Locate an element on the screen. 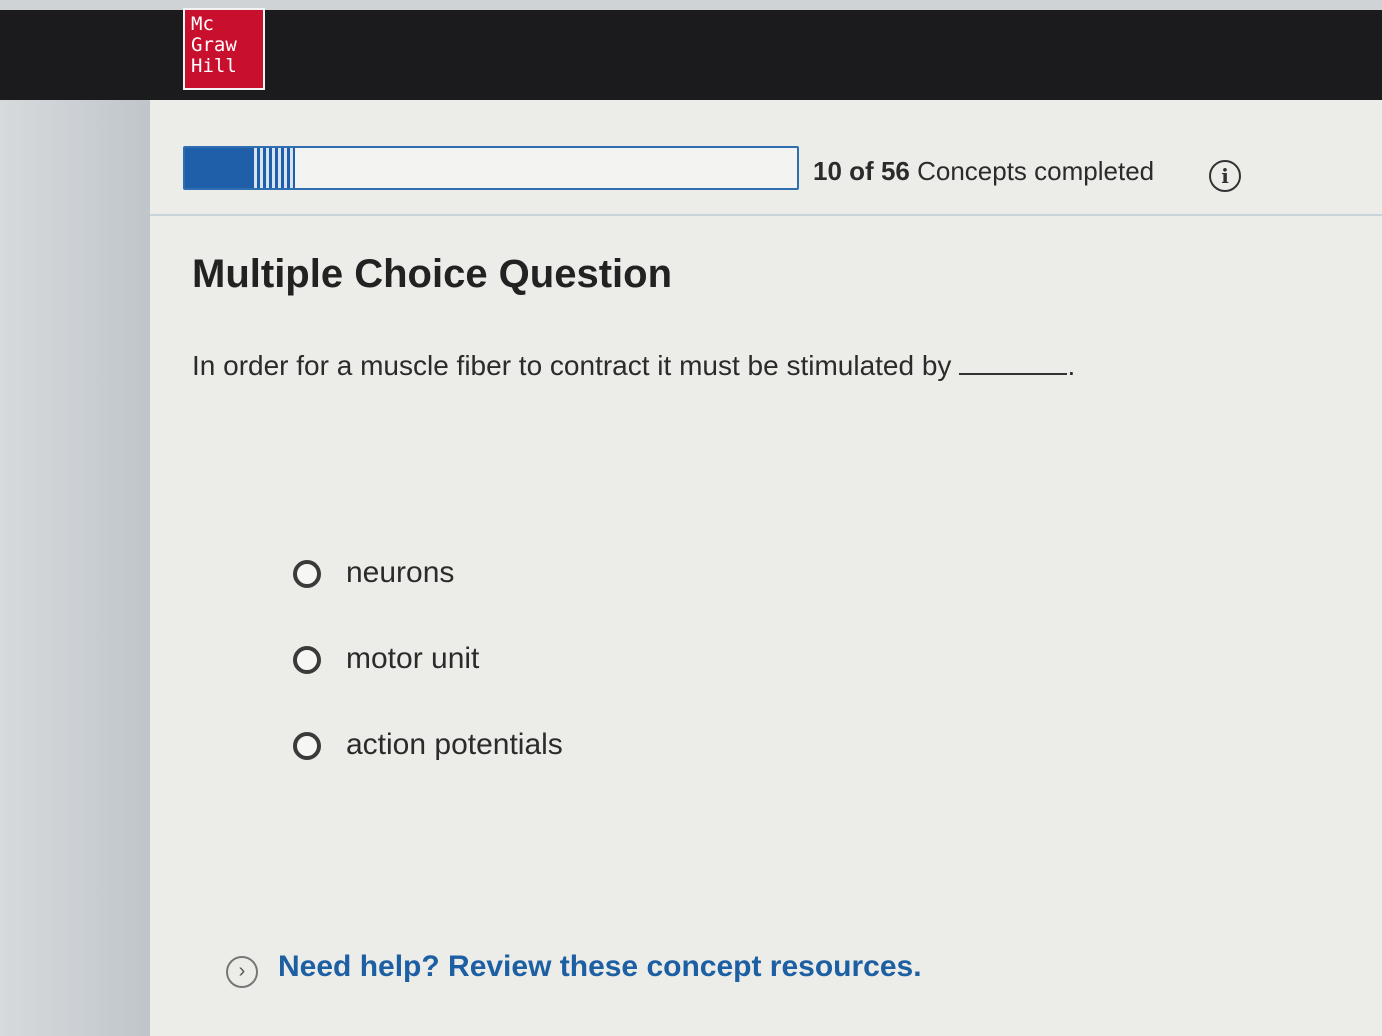 The width and height of the screenshot is (1382, 1036). choice-label: motor unit is located at coordinates (412, 659).